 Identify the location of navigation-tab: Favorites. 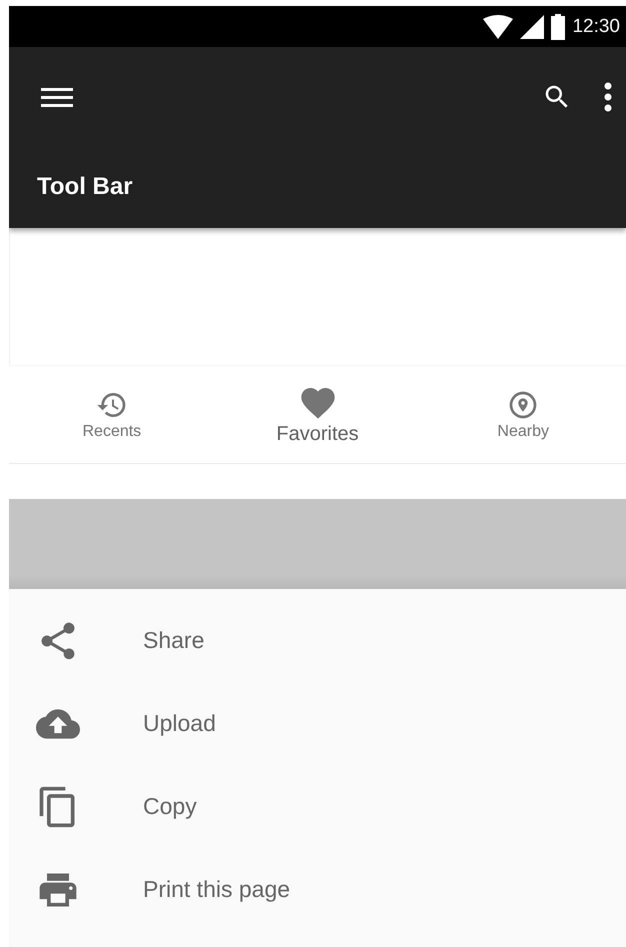
(317, 414).